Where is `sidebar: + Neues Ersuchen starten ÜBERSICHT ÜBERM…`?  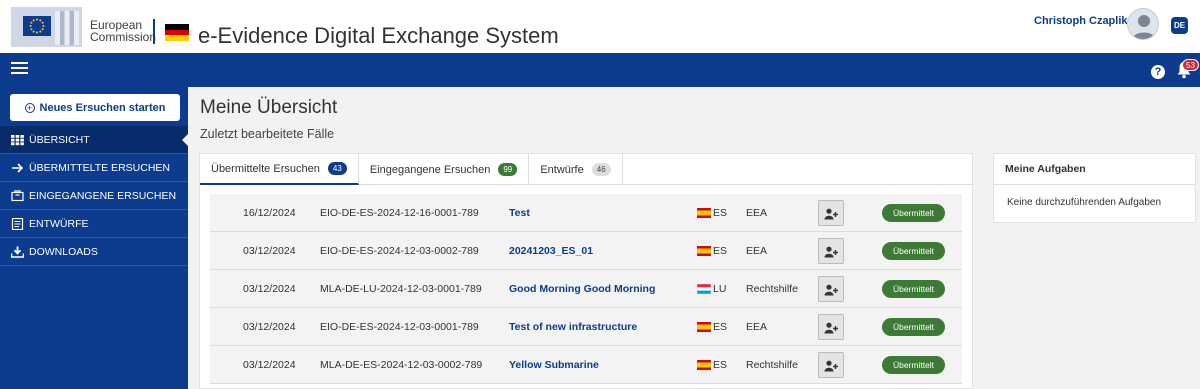
sidebar: + Neues Ersuchen starten ÜBERSICHT ÜBERM… is located at coordinates (94, 238).